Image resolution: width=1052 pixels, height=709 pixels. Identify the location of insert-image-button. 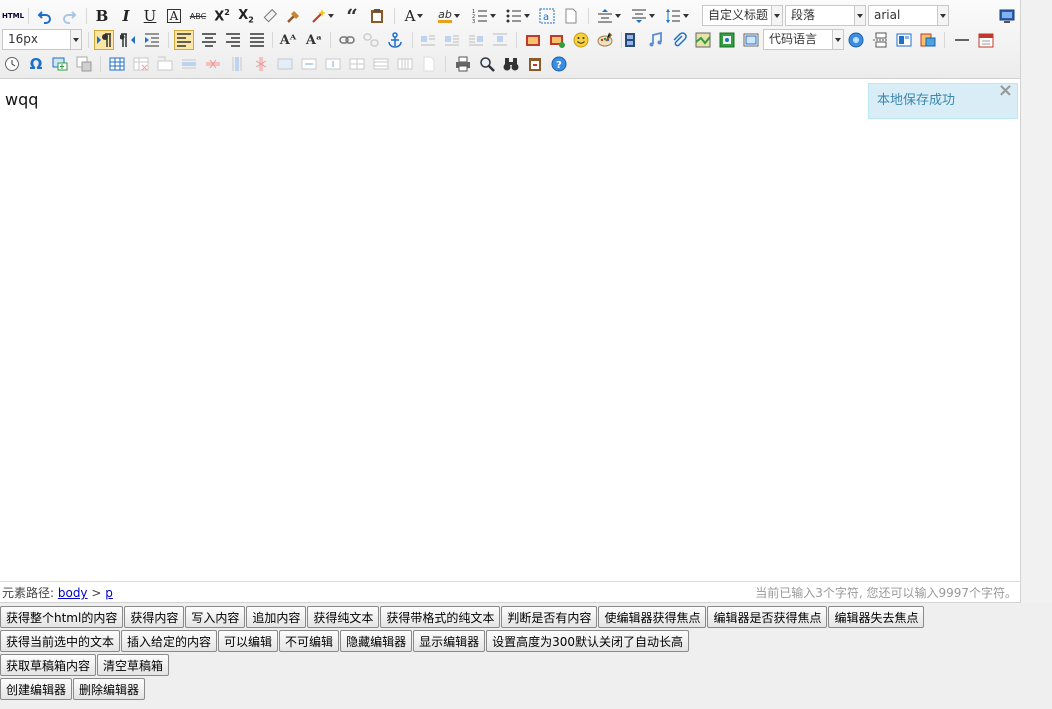
(557, 40).